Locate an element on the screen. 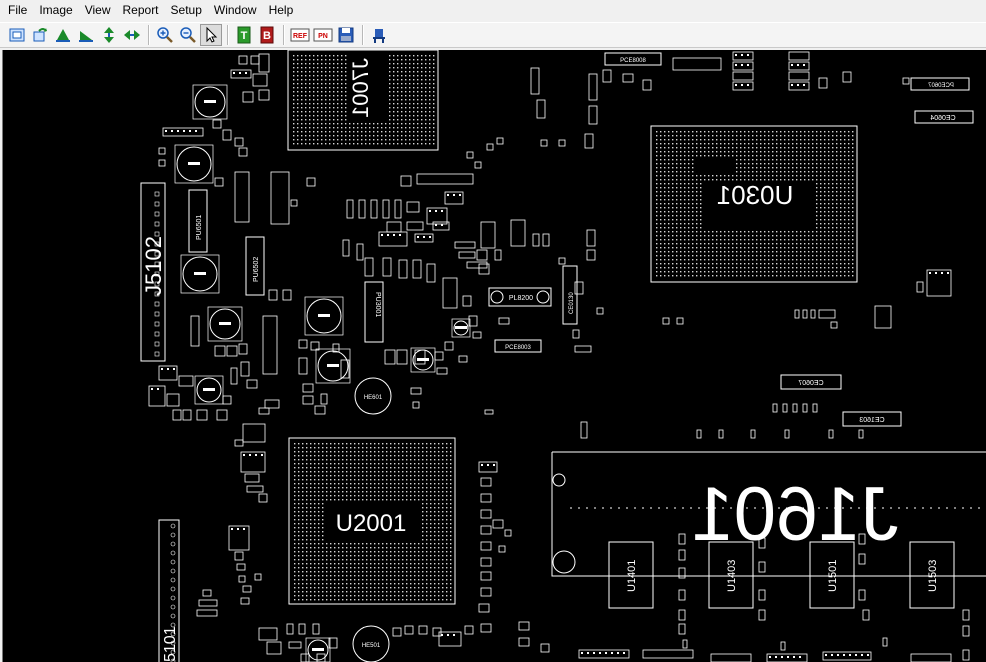 The width and height of the screenshot is (986, 662). connector-j5102: J5102 is located at coordinates (153, 272).